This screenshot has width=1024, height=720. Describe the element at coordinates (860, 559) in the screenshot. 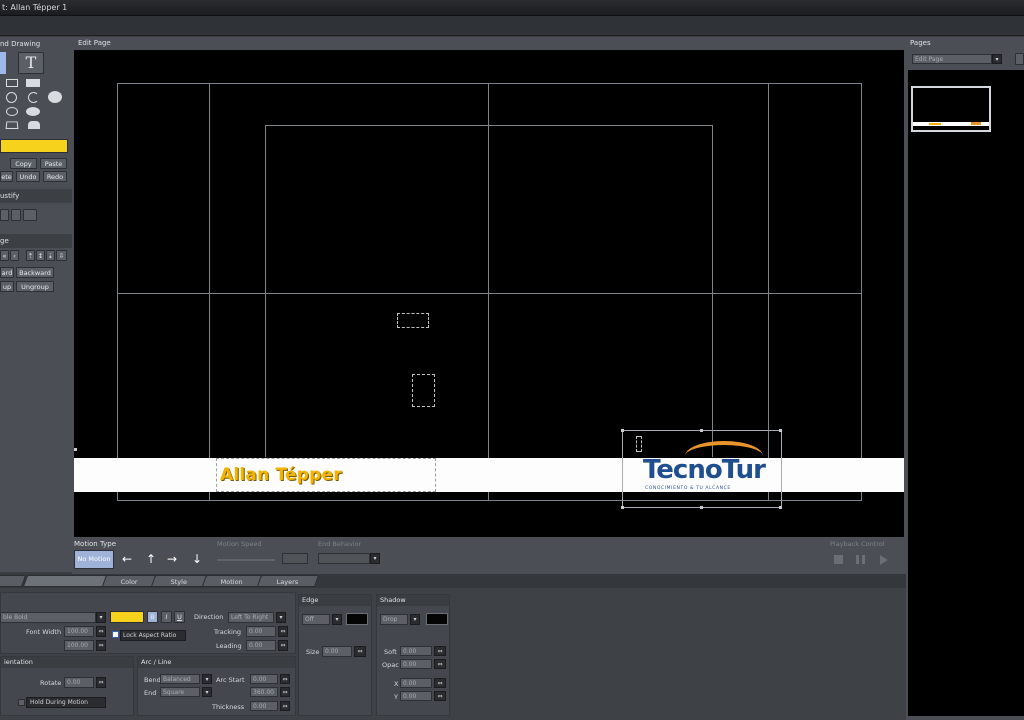

I see `pause-icon` at that location.